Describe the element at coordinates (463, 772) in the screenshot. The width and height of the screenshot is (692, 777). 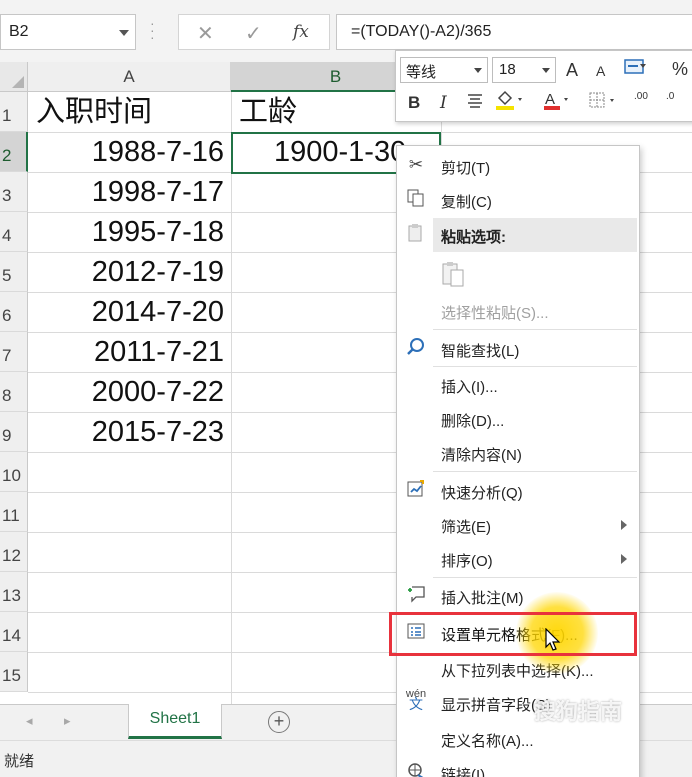
I see `menu-label: 链接(I)` at that location.